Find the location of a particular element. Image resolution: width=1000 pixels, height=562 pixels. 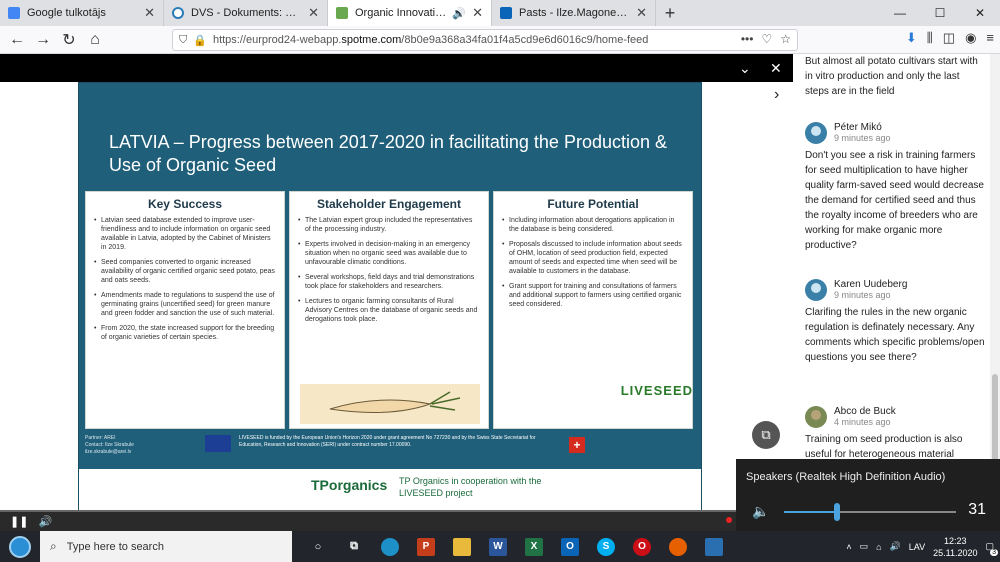

carrot-illustration is located at coordinates (390, 404).